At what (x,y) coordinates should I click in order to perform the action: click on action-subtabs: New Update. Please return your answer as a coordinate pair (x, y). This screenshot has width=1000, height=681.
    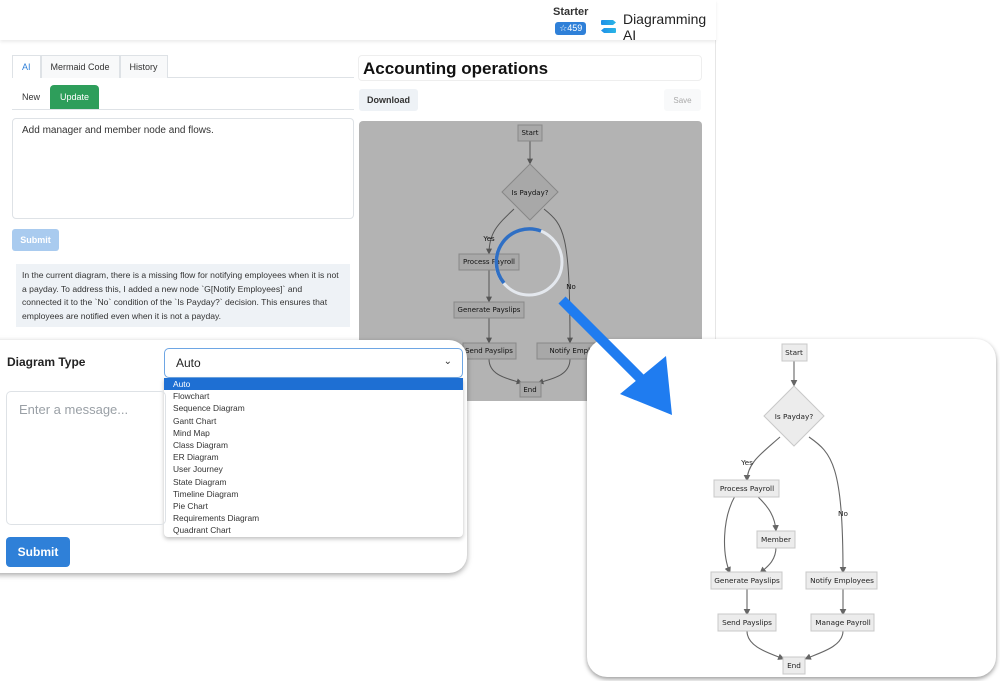
    Looking at the image, I should click on (183, 97).